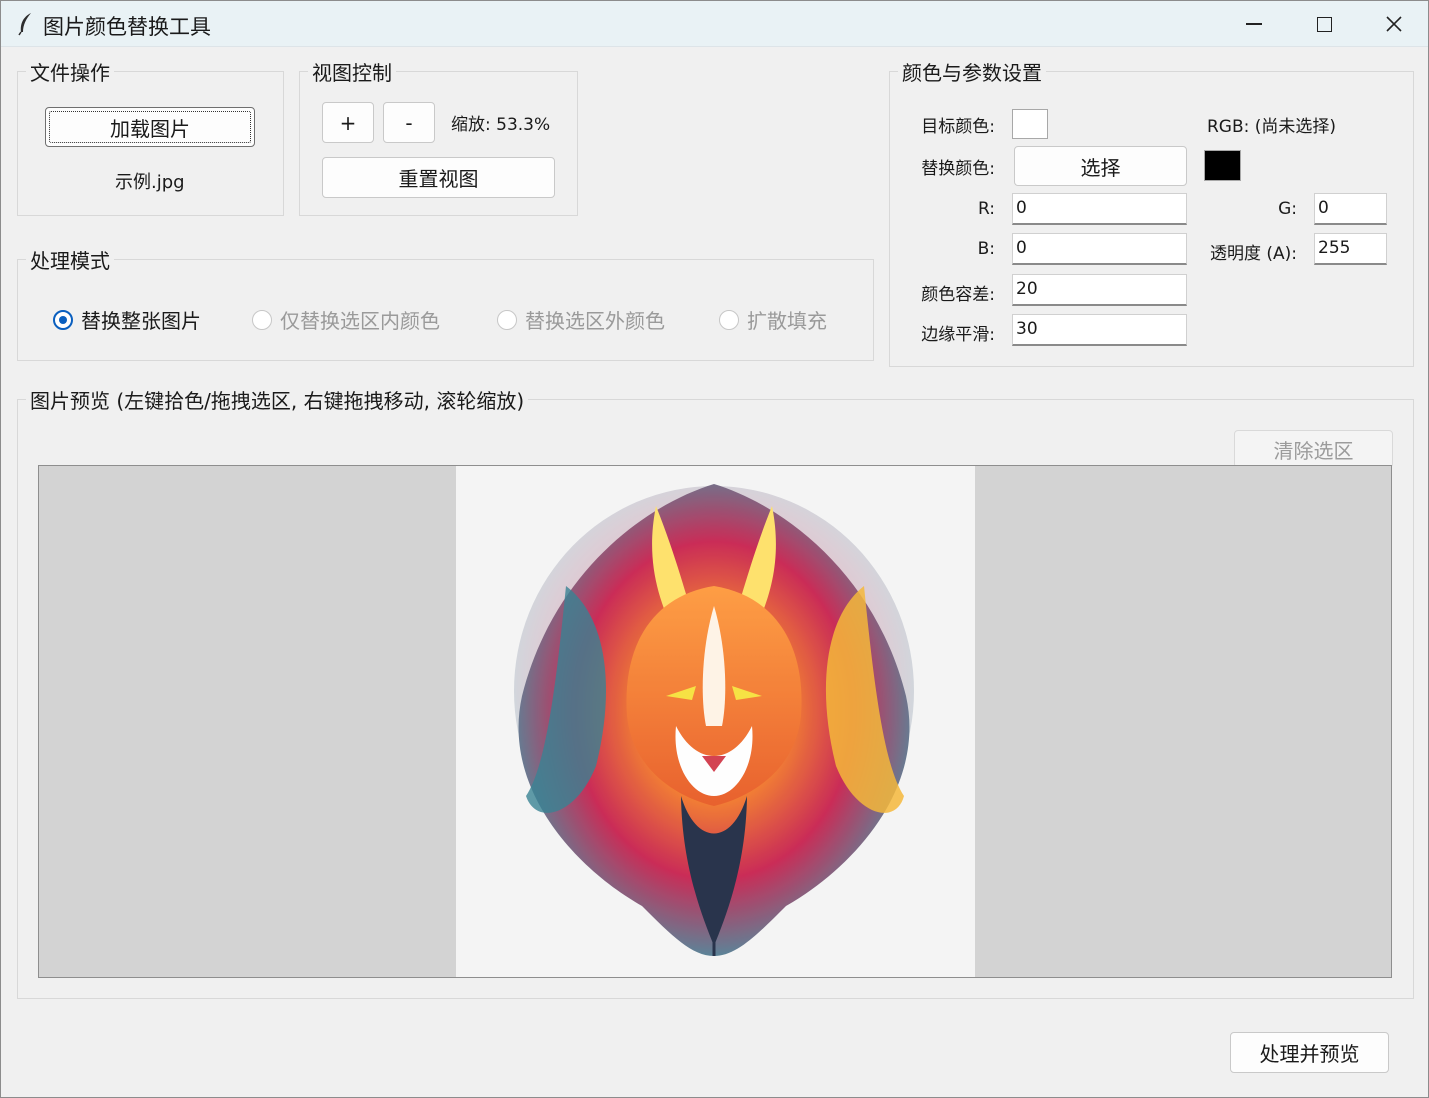 The height and width of the screenshot is (1098, 1429). I want to click on settings-title: 颜色与参数设置, so click(972, 71).